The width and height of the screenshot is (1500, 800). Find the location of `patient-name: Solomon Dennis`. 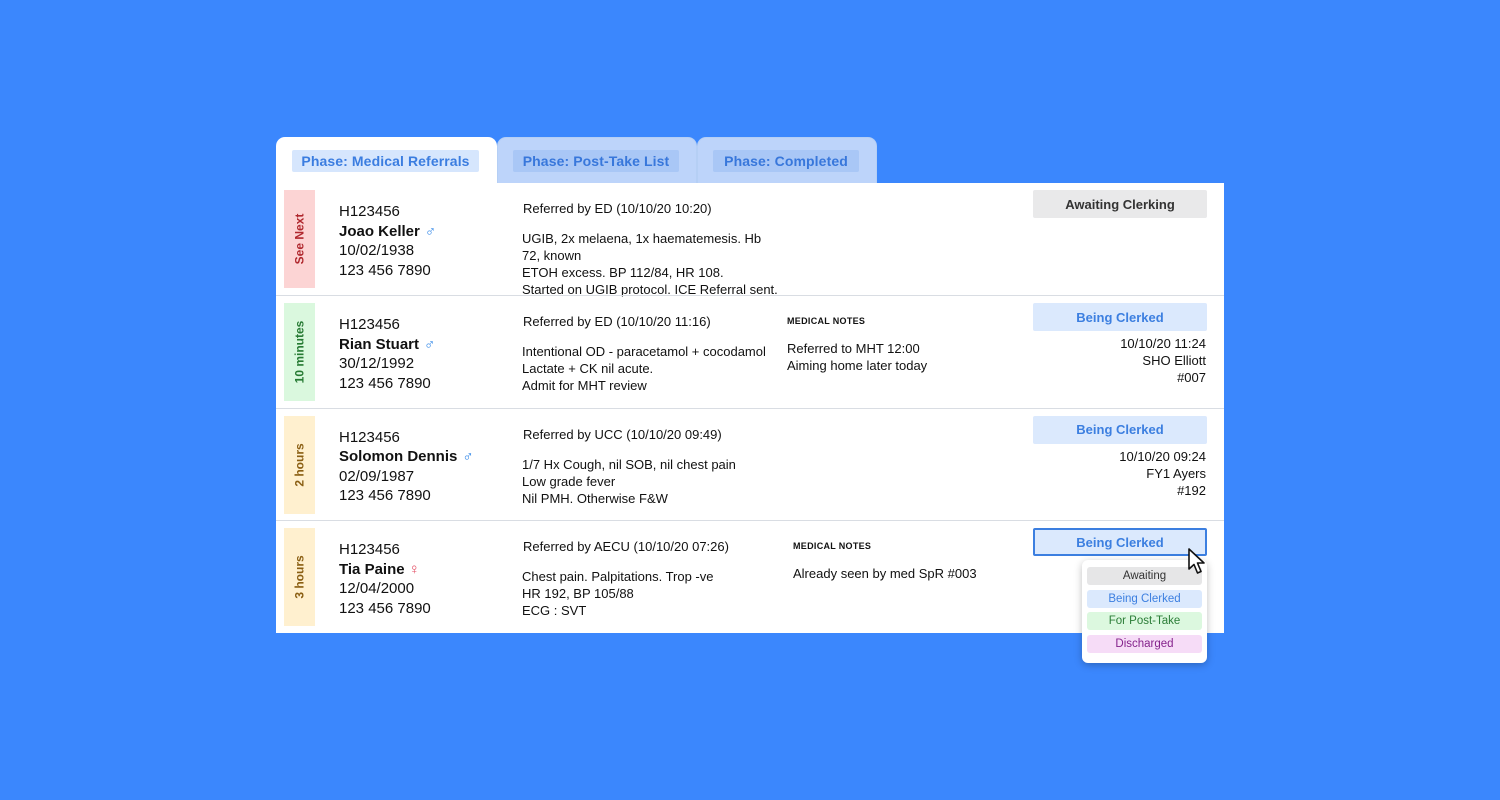

patient-name: Solomon Dennis is located at coordinates (398, 456).